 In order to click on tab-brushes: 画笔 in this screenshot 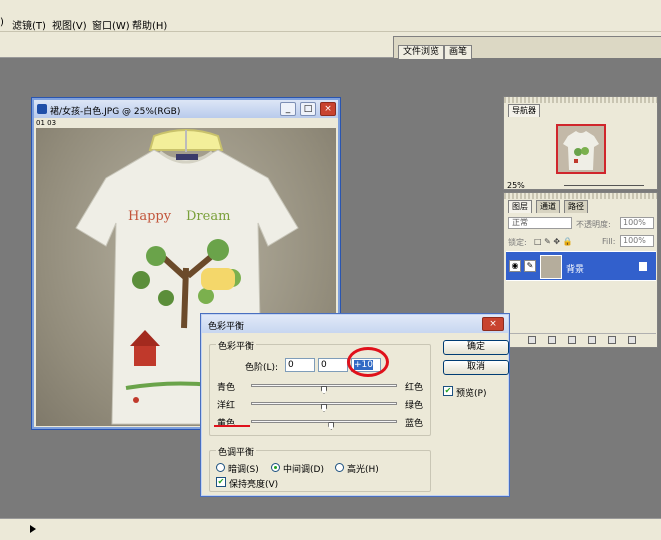, I will do `click(458, 52)`.